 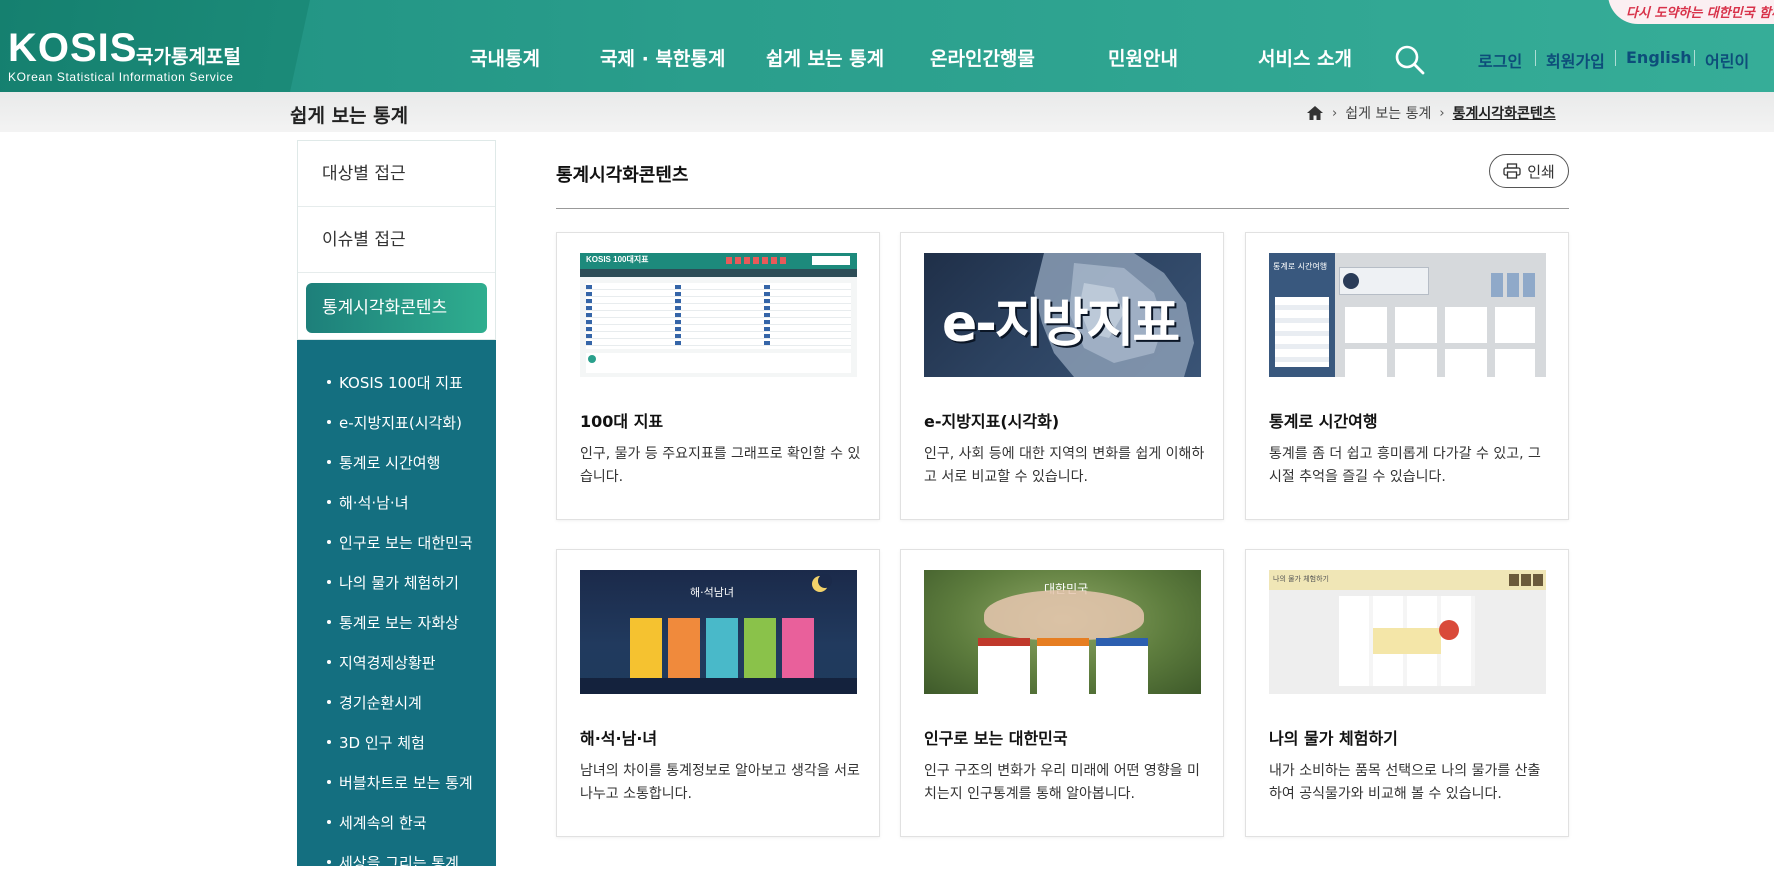 I want to click on submenu-item: e-지방지표(시각화), so click(x=396, y=422).